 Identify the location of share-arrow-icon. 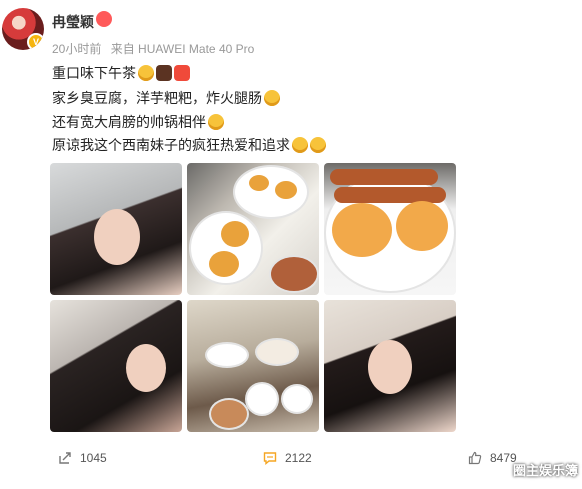
(65, 458).